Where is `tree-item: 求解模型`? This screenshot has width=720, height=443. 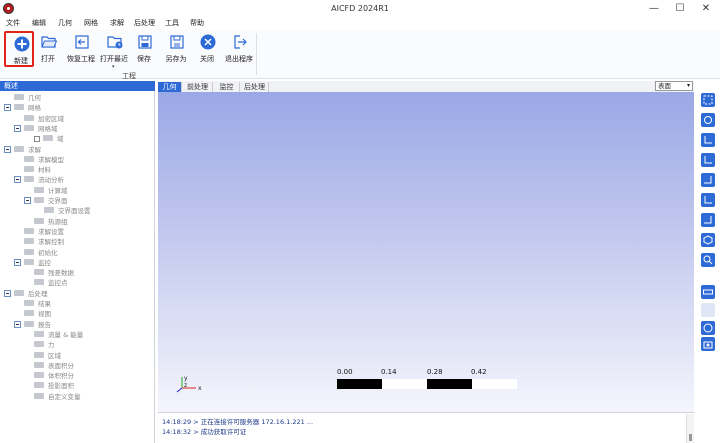
tree-item: 求解模型 is located at coordinates (39, 160).